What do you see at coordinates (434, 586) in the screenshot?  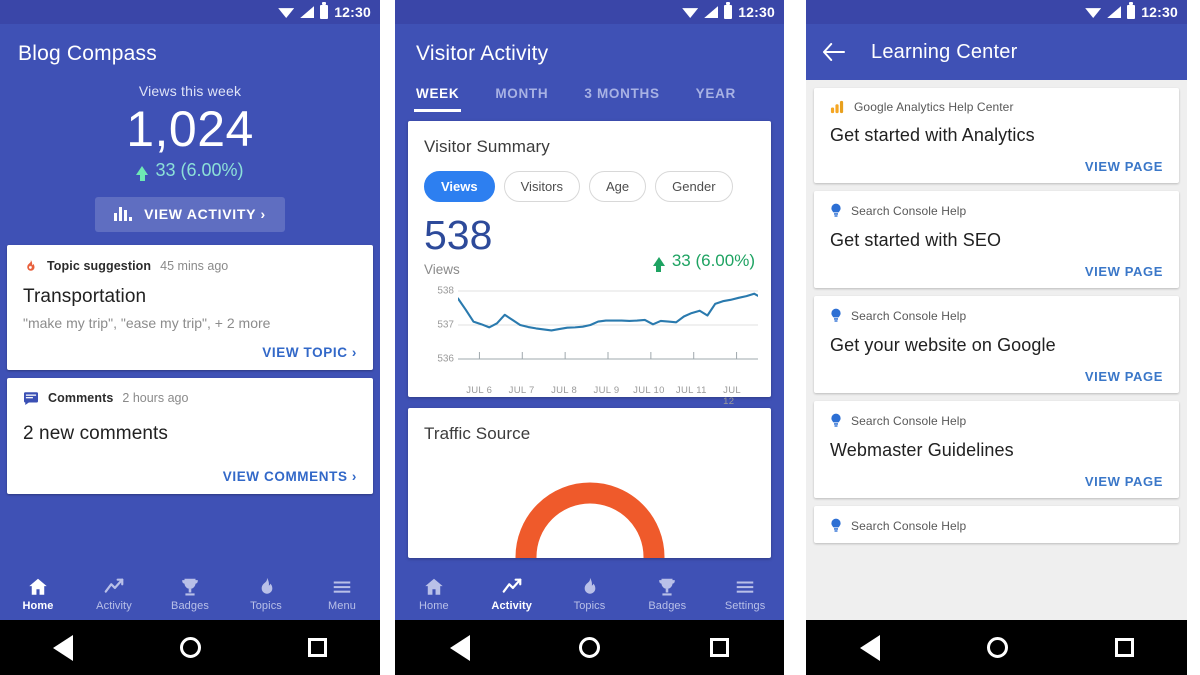 I see `home-icon` at bounding box center [434, 586].